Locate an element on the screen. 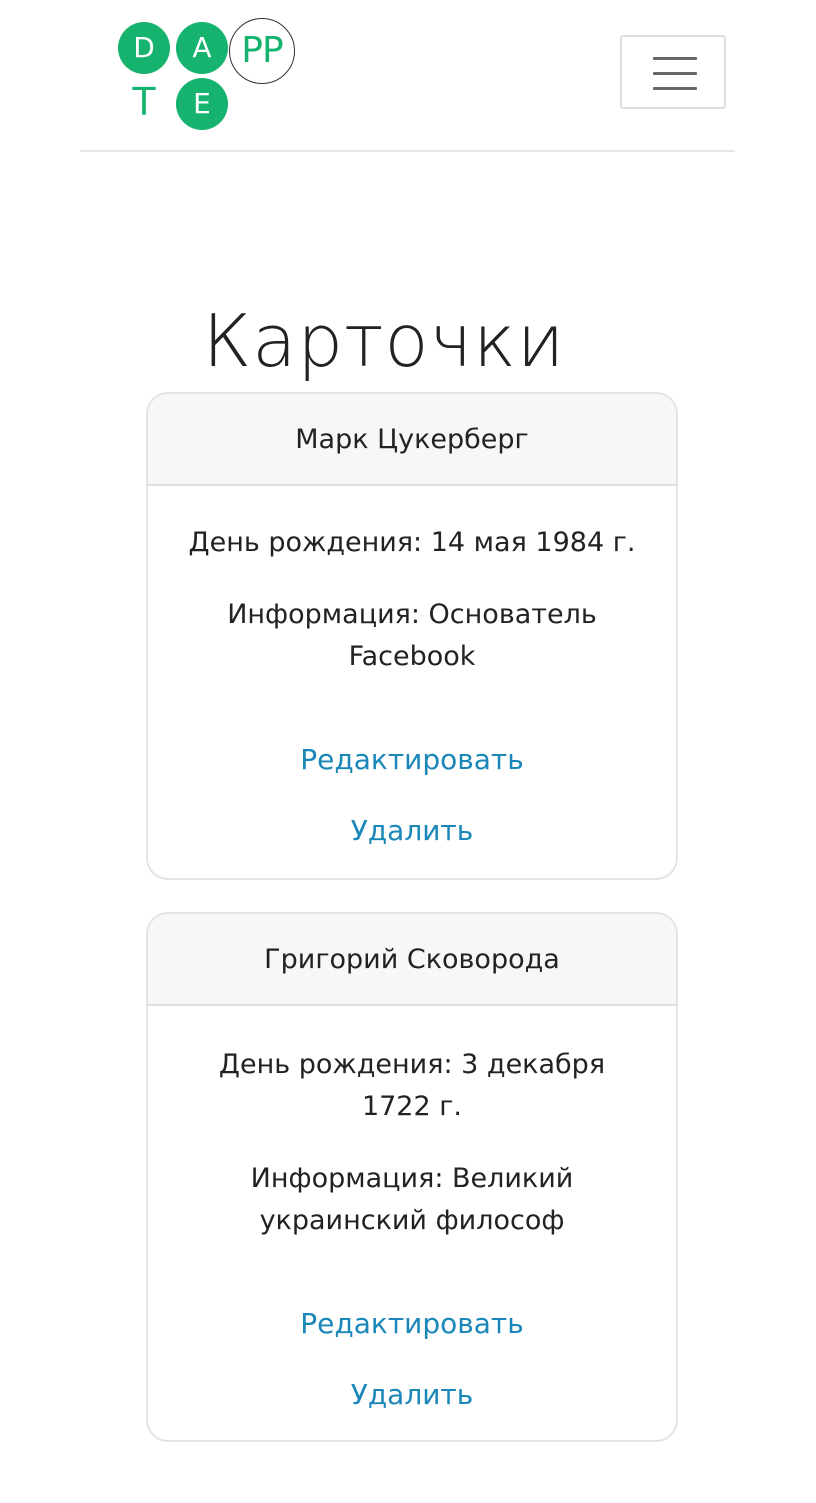 The width and height of the screenshot is (816, 1503). card-birthday: День рождения: 14 мая 1984 г. is located at coordinates (412, 542).